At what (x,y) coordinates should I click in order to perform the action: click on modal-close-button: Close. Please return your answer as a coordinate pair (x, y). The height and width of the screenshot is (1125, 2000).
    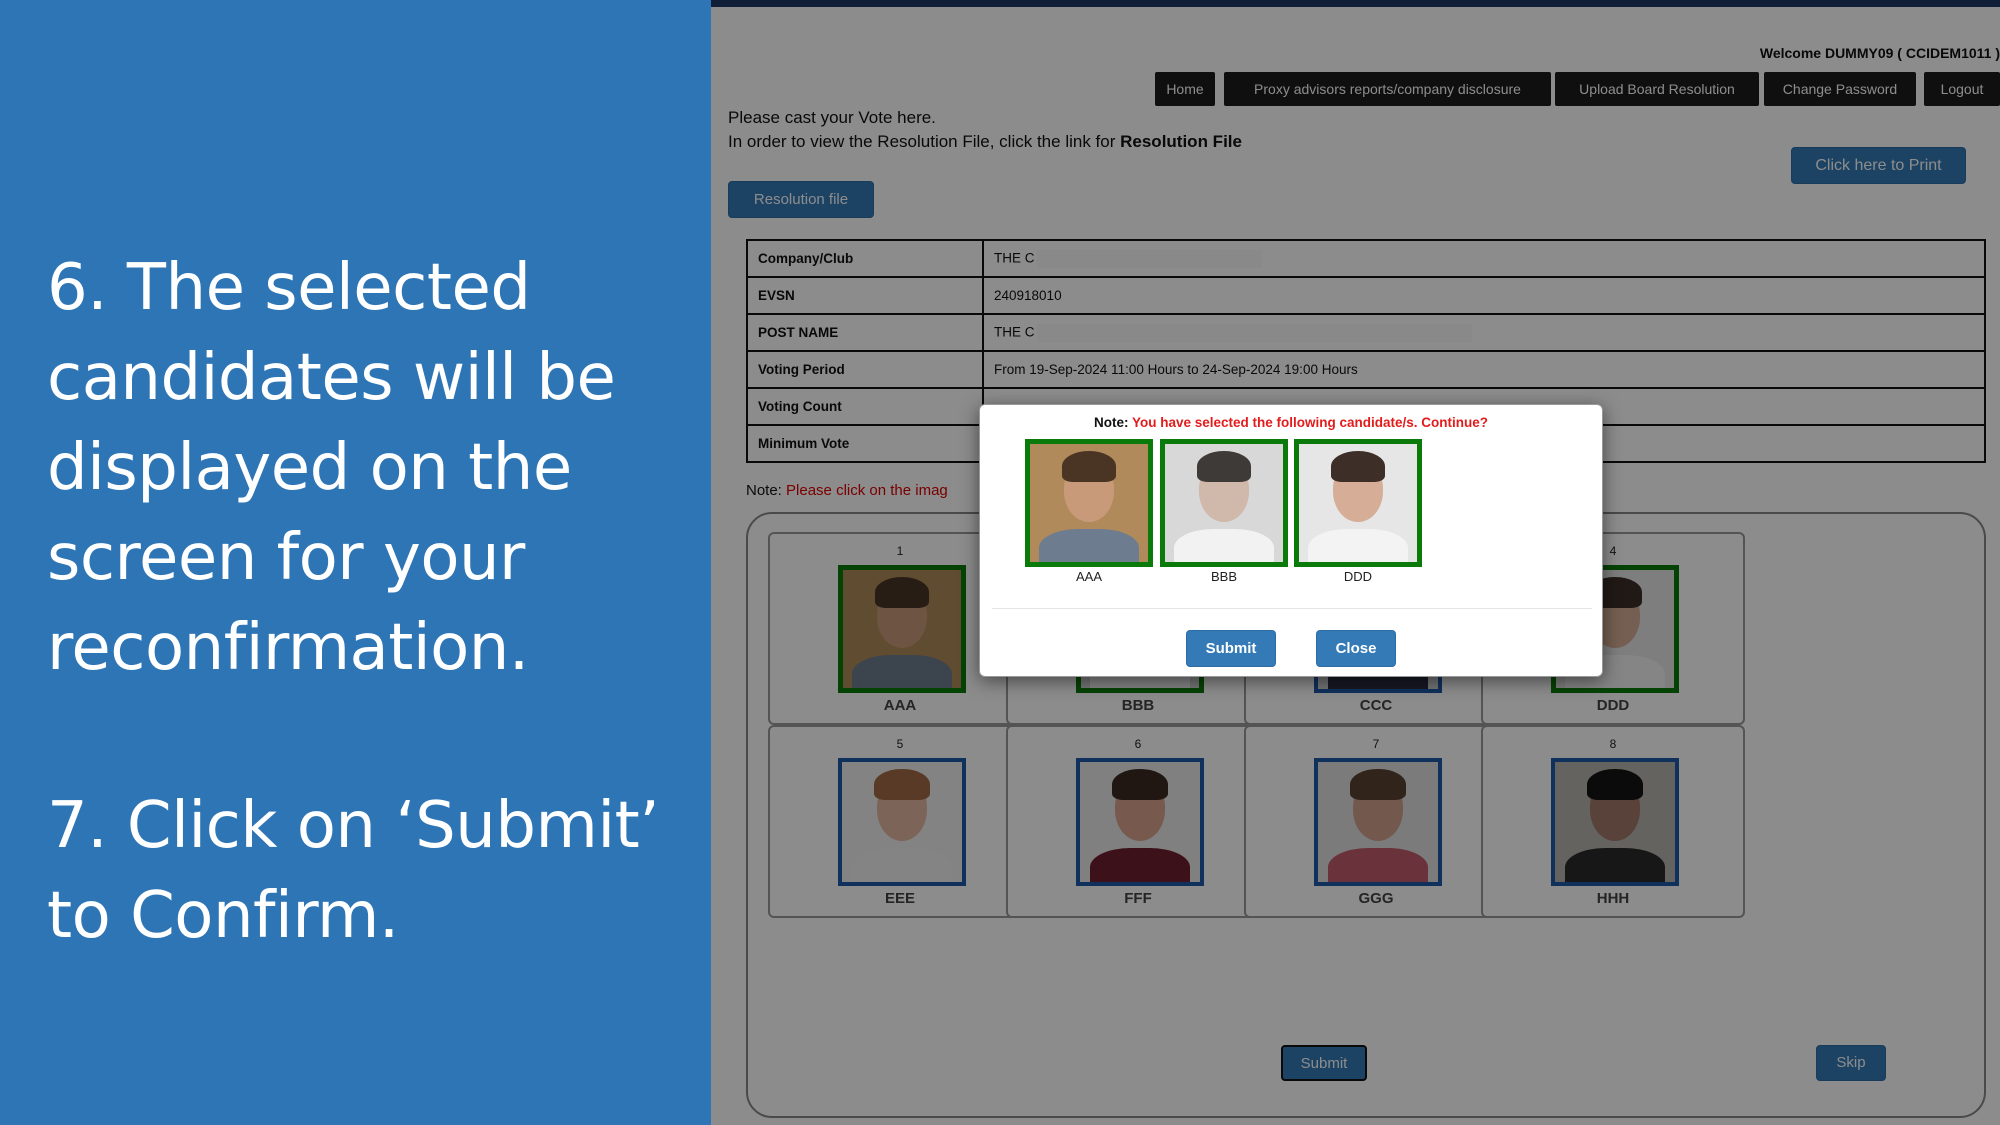
    Looking at the image, I should click on (1356, 648).